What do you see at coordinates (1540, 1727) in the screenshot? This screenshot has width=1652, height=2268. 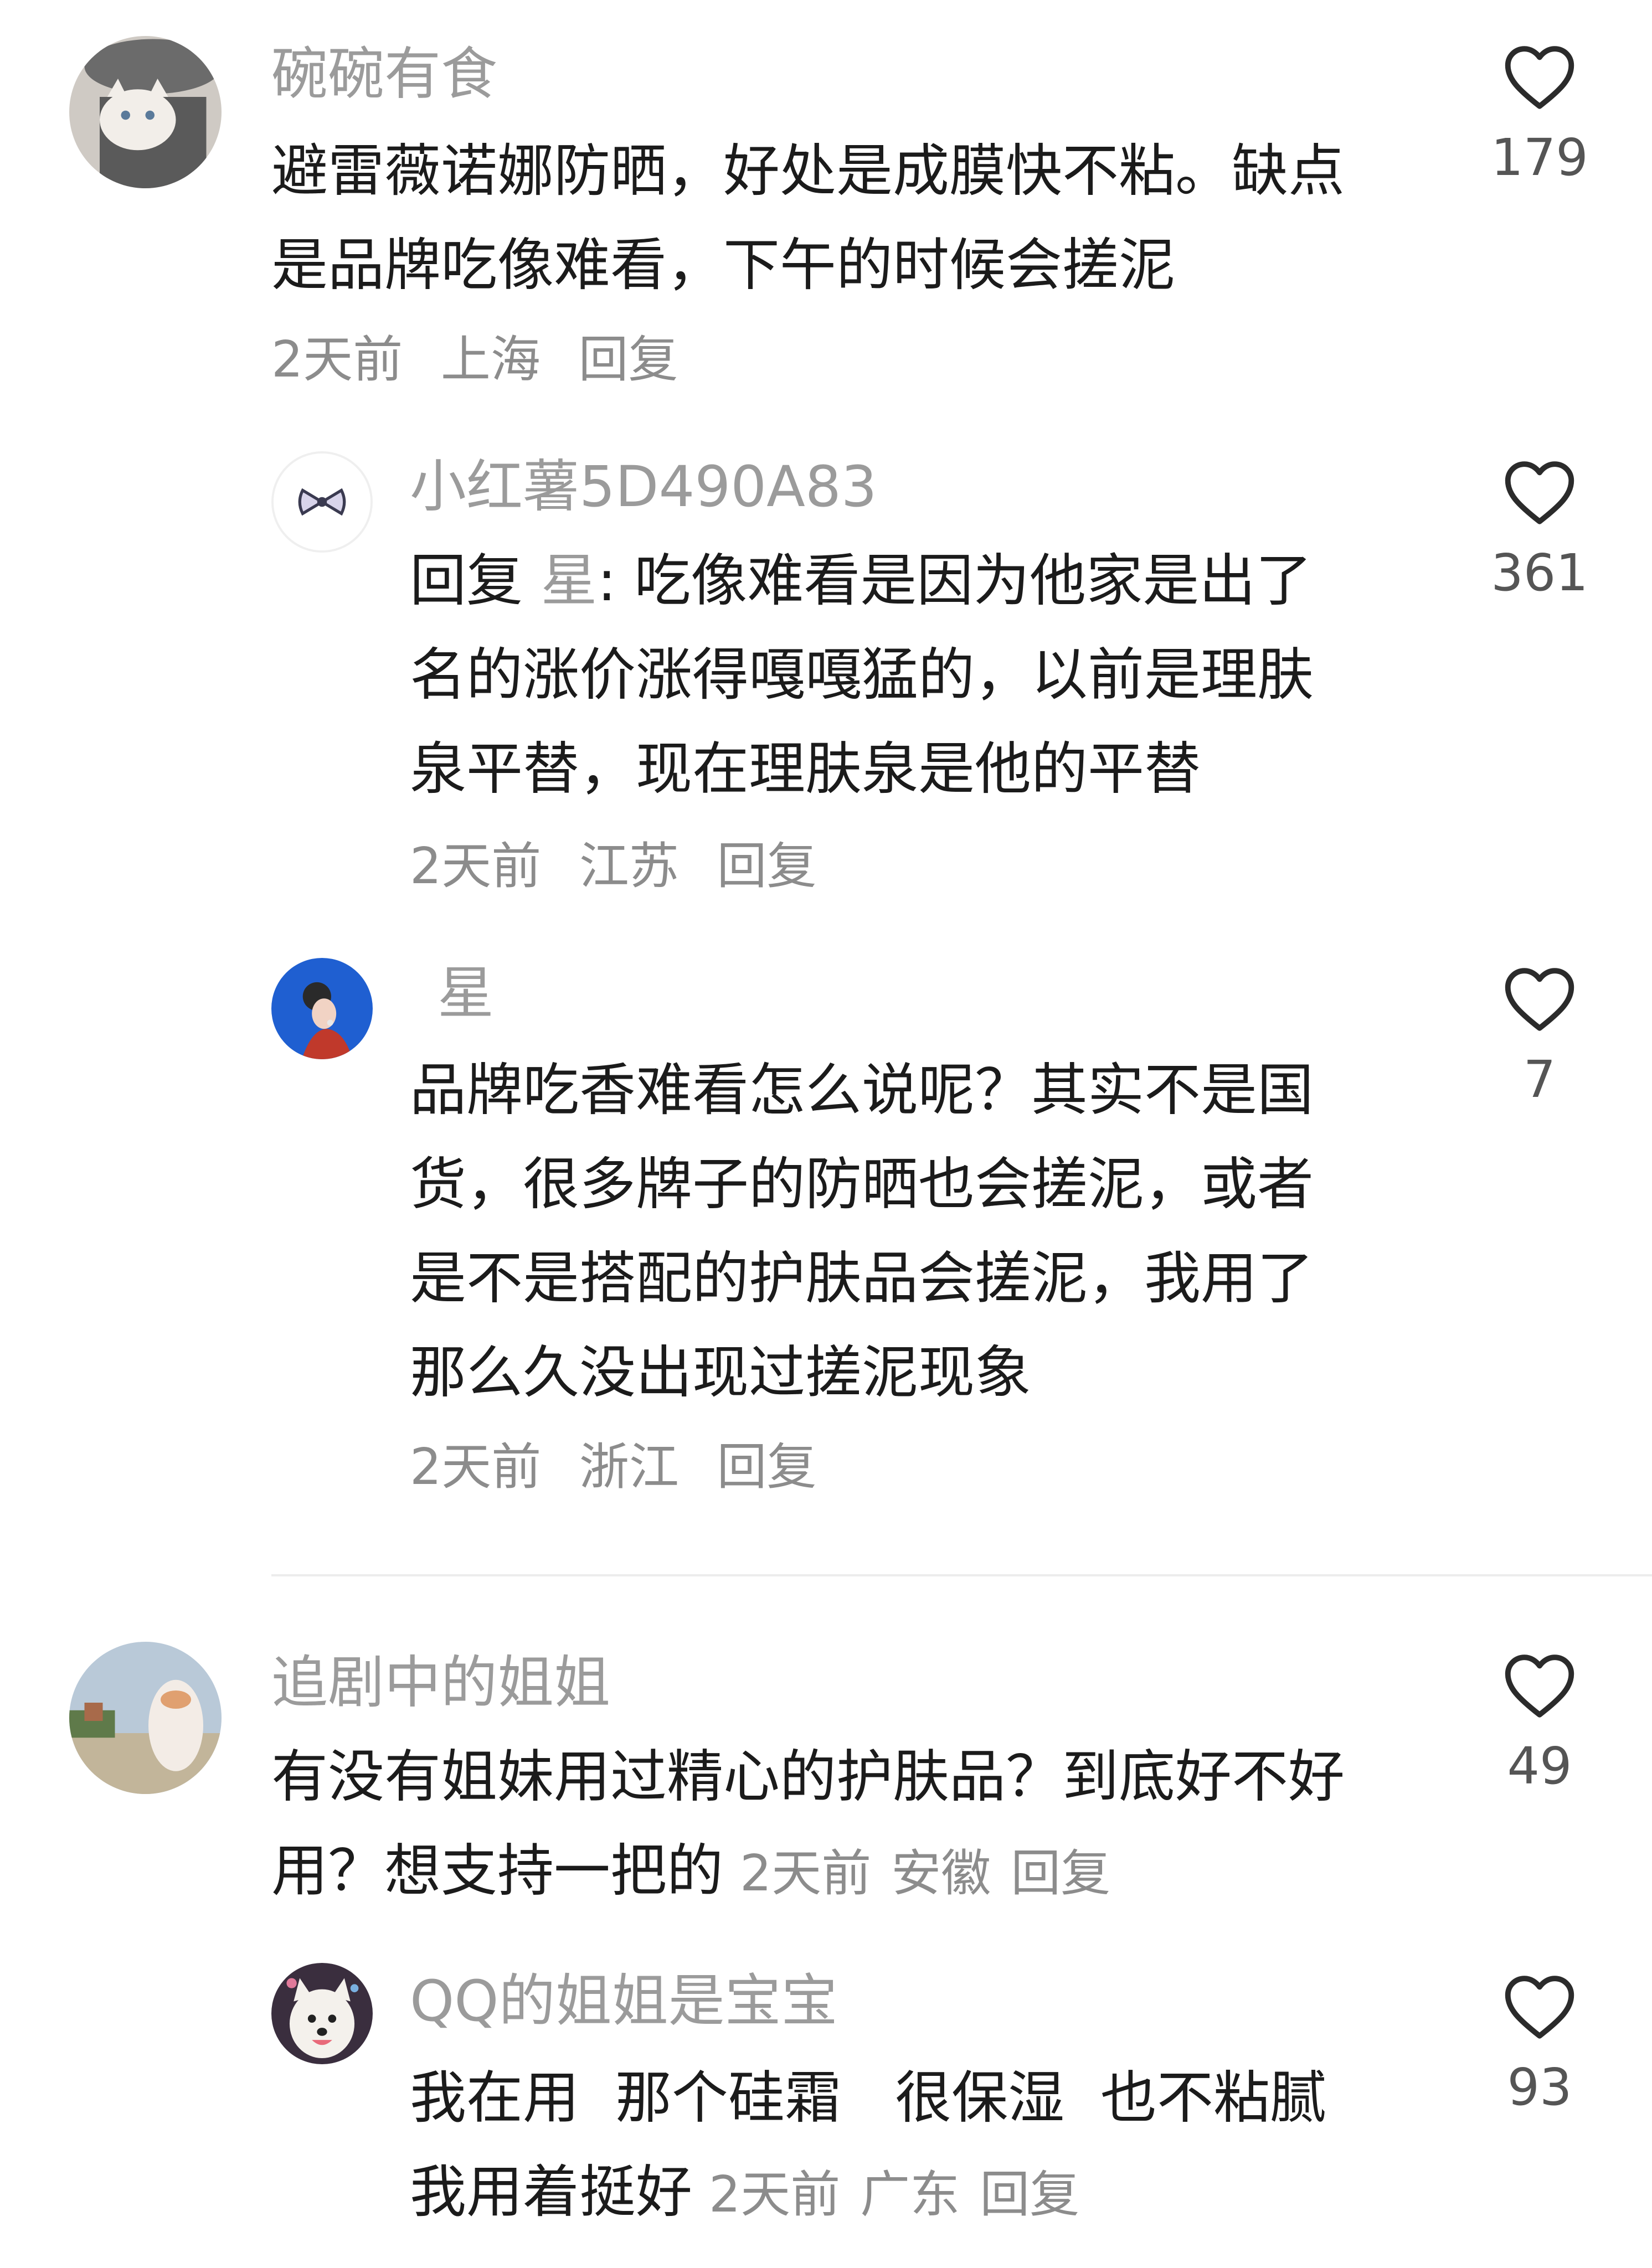 I see `like-button: 49` at bounding box center [1540, 1727].